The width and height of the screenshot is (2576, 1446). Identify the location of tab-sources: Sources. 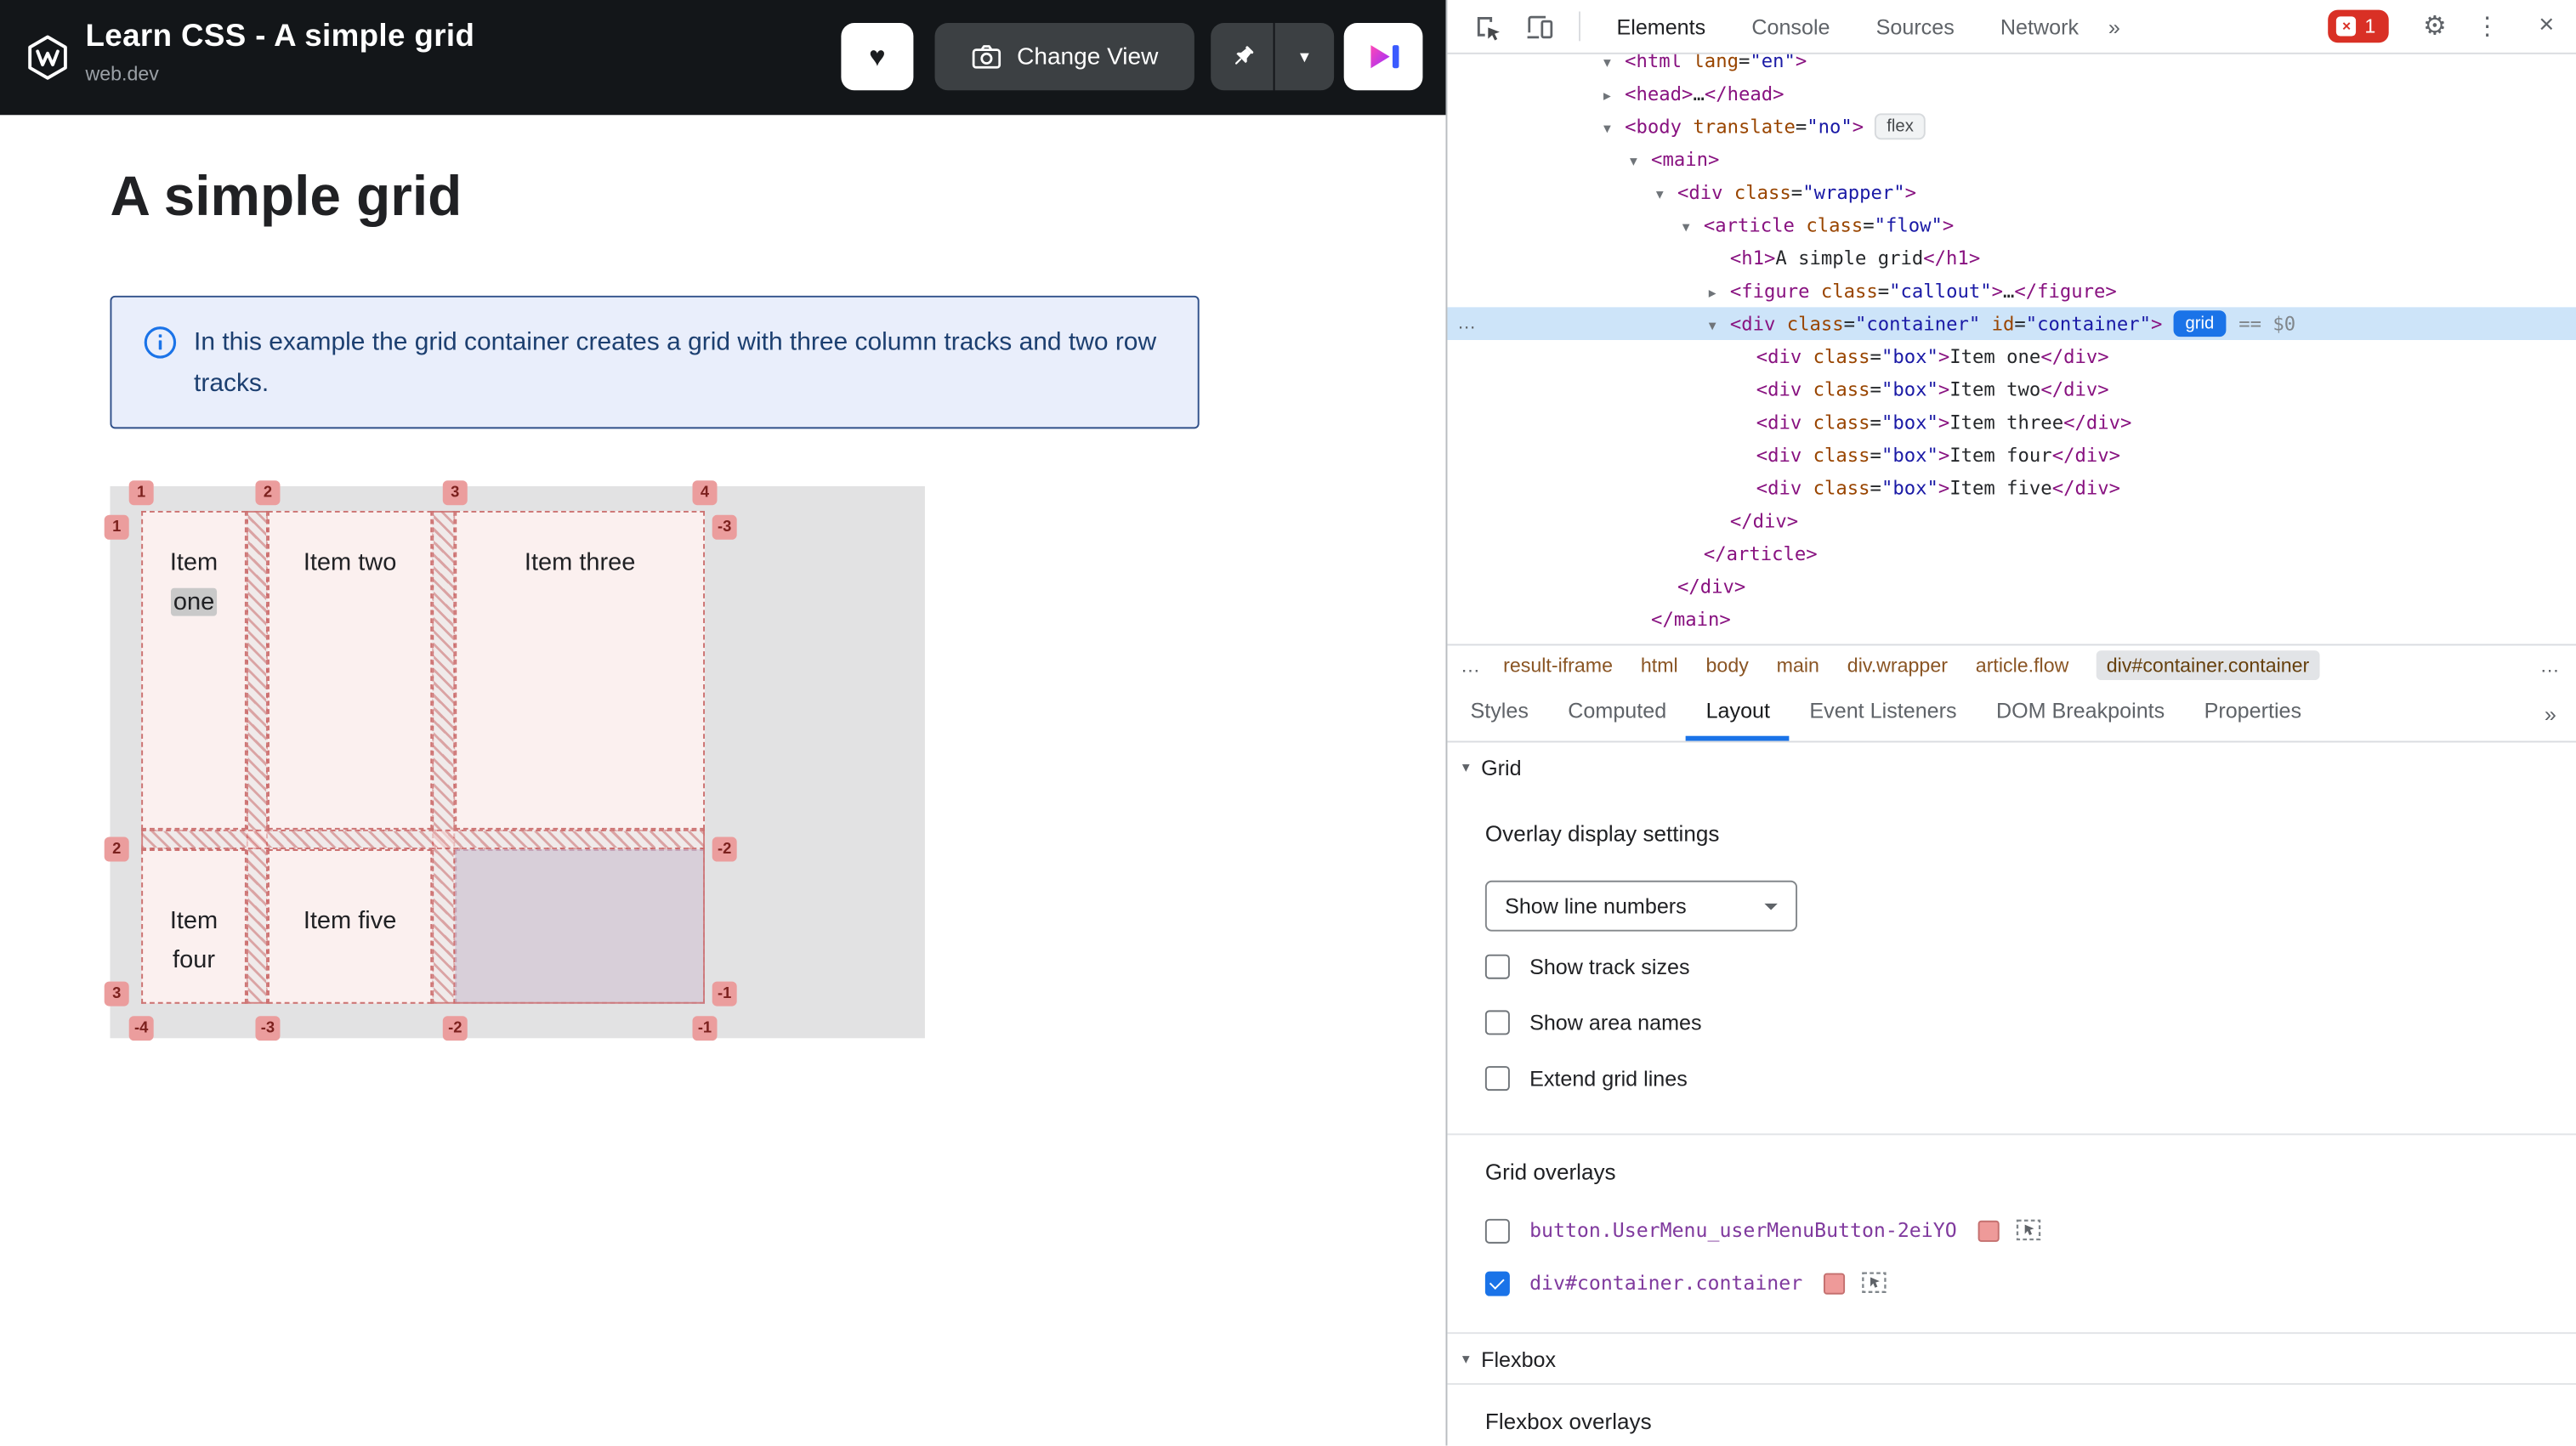
(1915, 26).